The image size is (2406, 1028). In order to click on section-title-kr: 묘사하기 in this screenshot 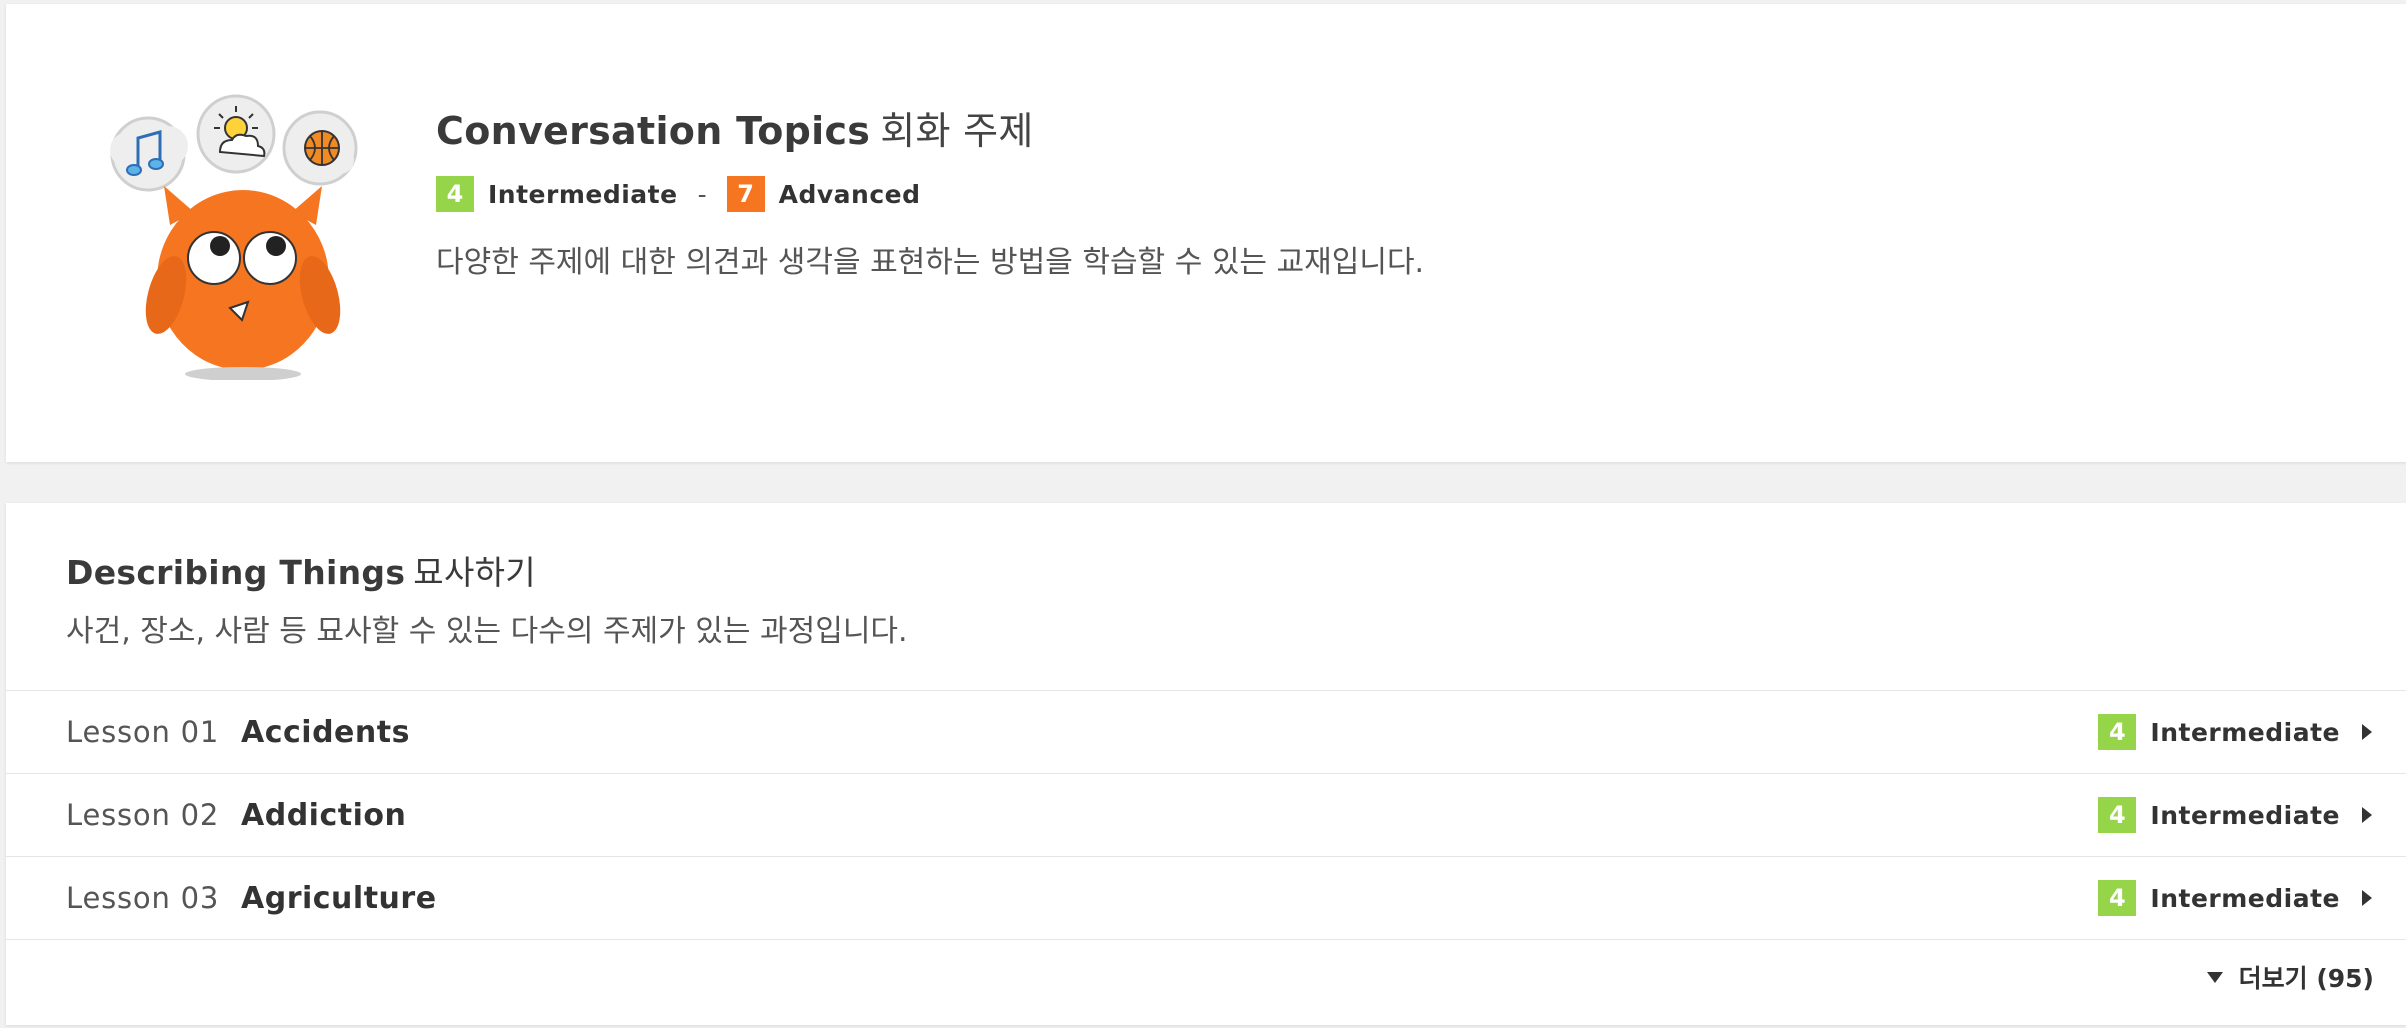, I will do `click(474, 572)`.